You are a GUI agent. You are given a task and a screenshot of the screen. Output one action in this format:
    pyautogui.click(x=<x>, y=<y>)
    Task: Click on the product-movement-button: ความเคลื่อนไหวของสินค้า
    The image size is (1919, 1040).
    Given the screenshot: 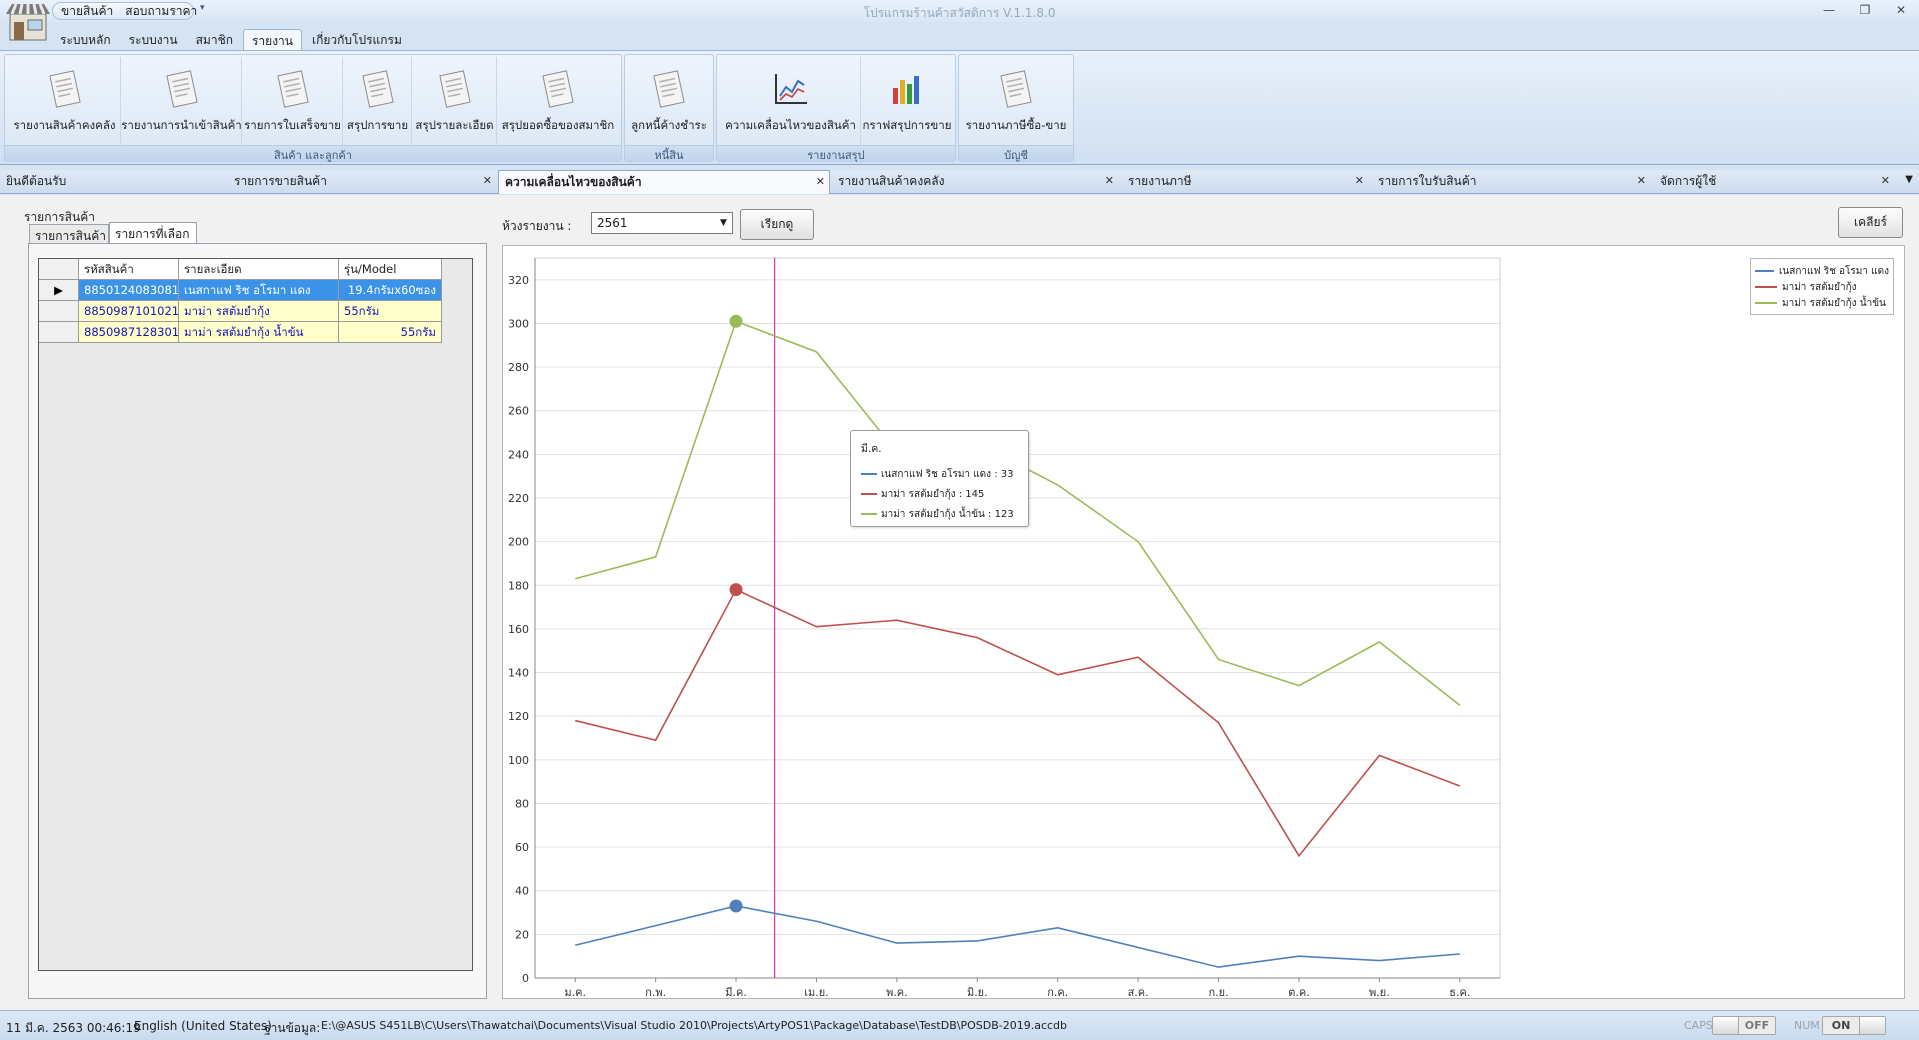 What is the action you would take?
    pyautogui.click(x=791, y=101)
    